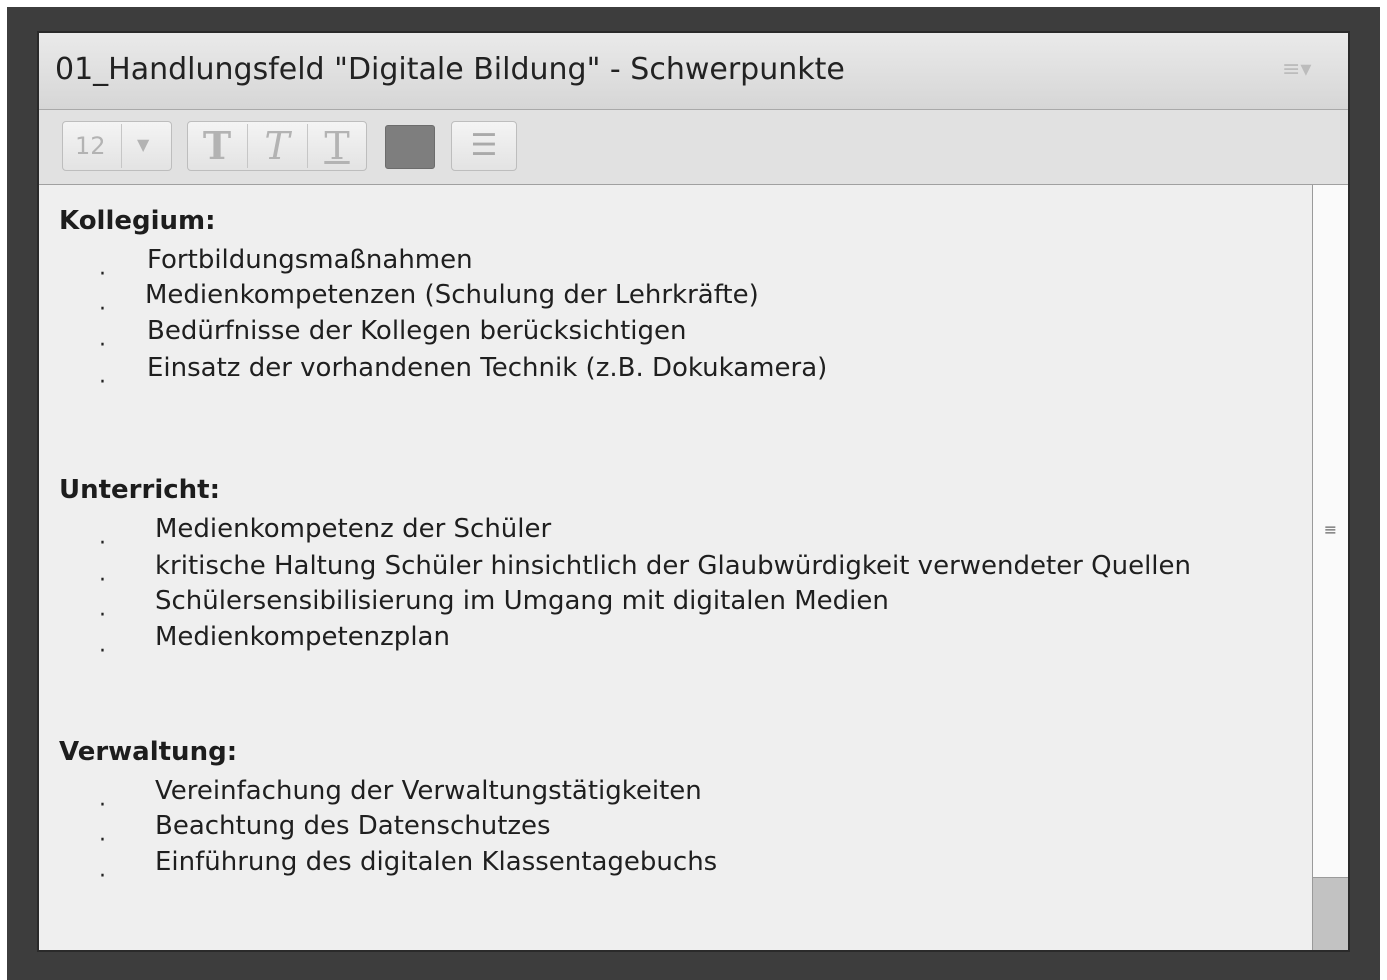  I want to click on scrollbar-thumb, so click(1330, 913).